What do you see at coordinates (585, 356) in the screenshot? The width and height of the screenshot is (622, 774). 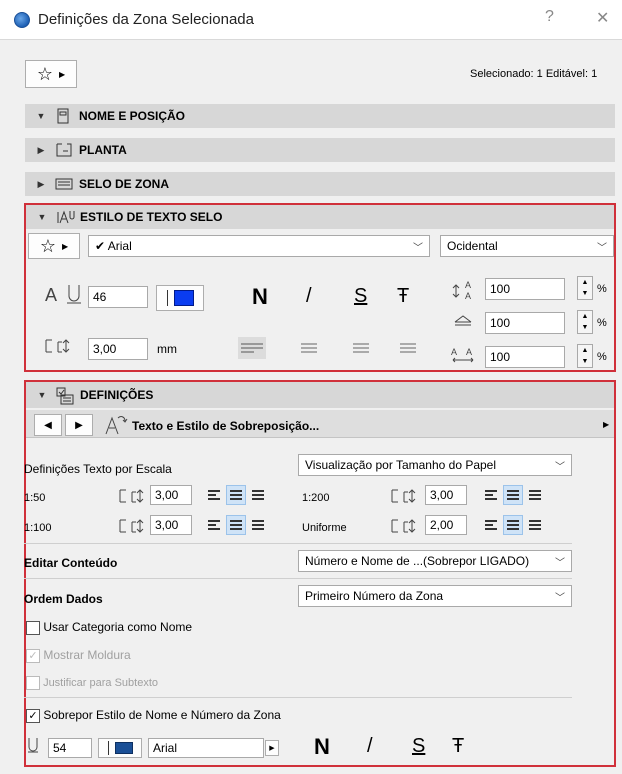 I see `kerning-spinner: ▲ ▼` at bounding box center [585, 356].